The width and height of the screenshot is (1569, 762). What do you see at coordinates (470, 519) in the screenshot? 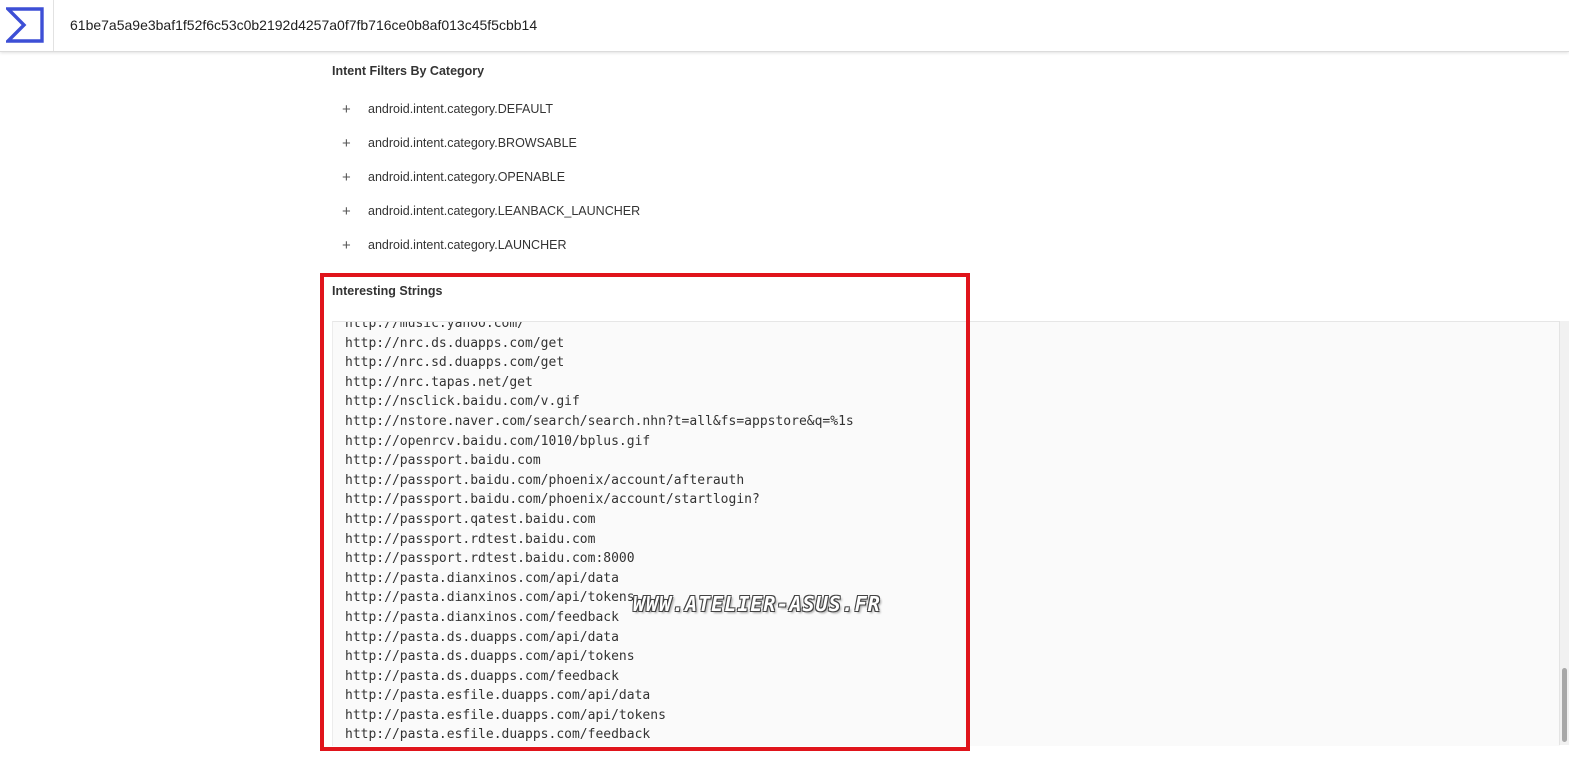
I see `string-line: http://passport.qatest.baidu.com` at bounding box center [470, 519].